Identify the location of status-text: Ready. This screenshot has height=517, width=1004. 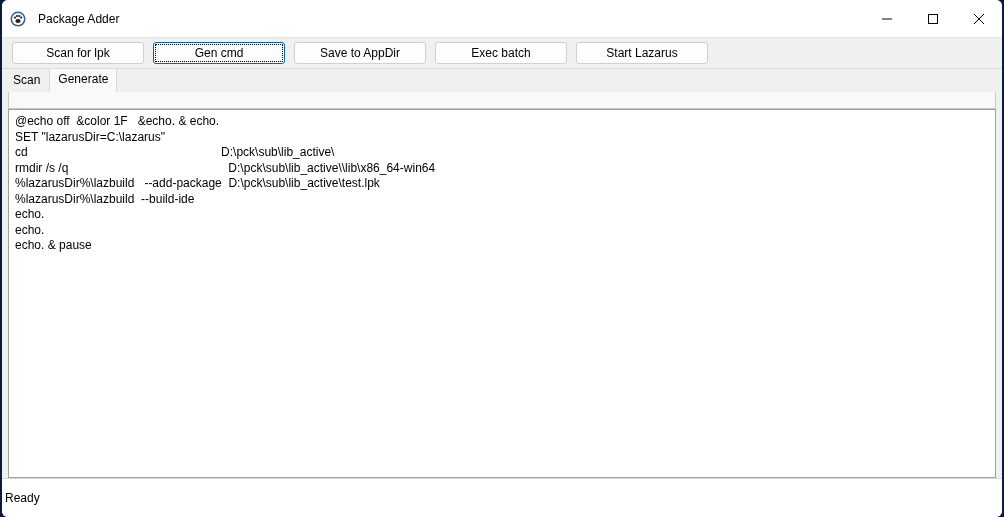
(22, 498).